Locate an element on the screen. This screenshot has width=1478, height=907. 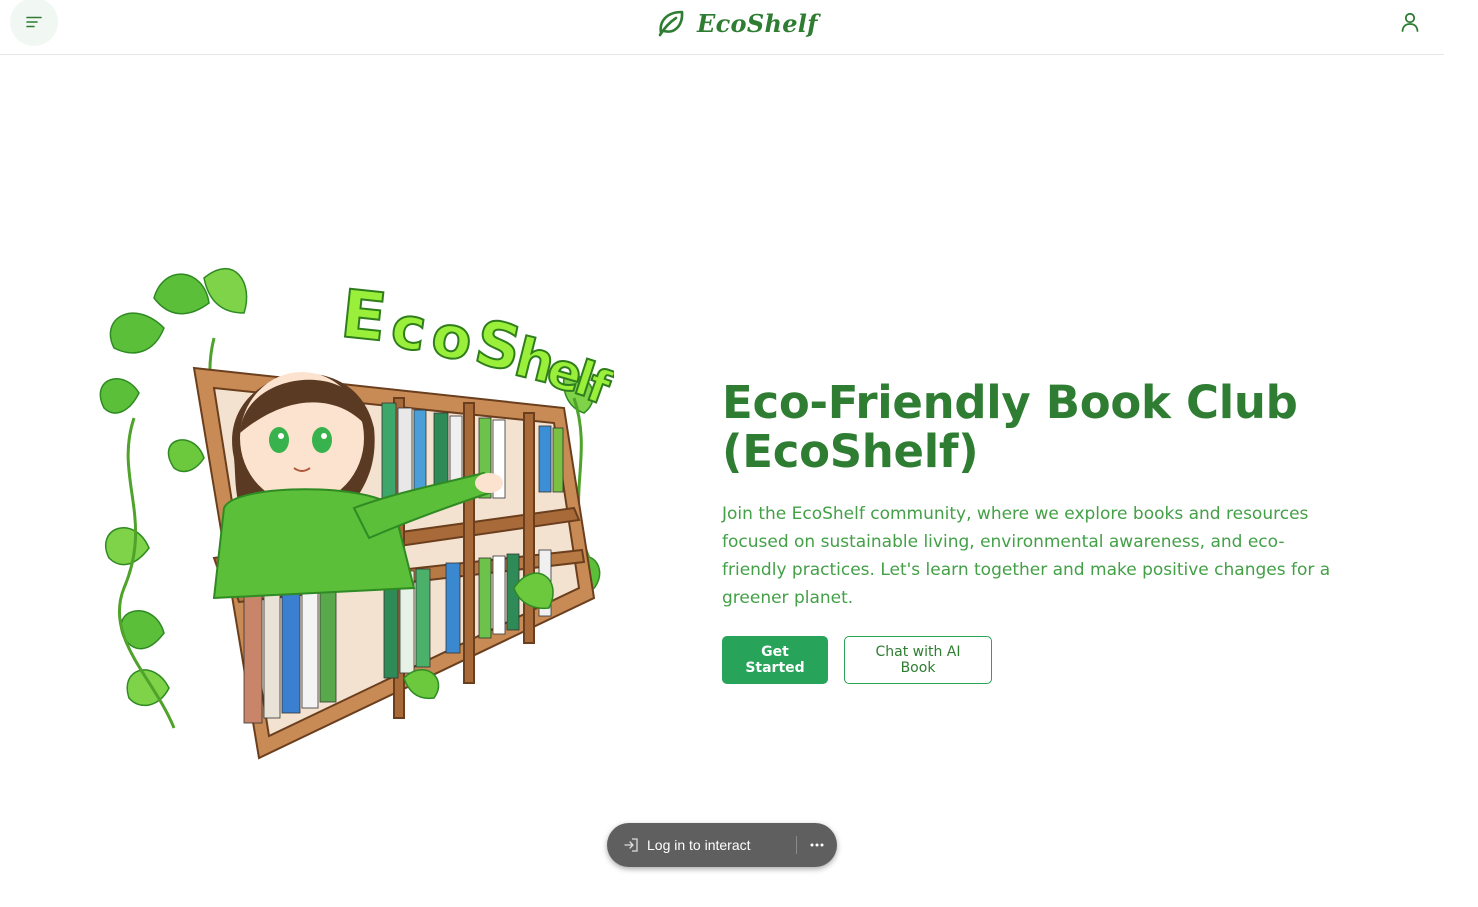
menu-button is located at coordinates (34, 23).